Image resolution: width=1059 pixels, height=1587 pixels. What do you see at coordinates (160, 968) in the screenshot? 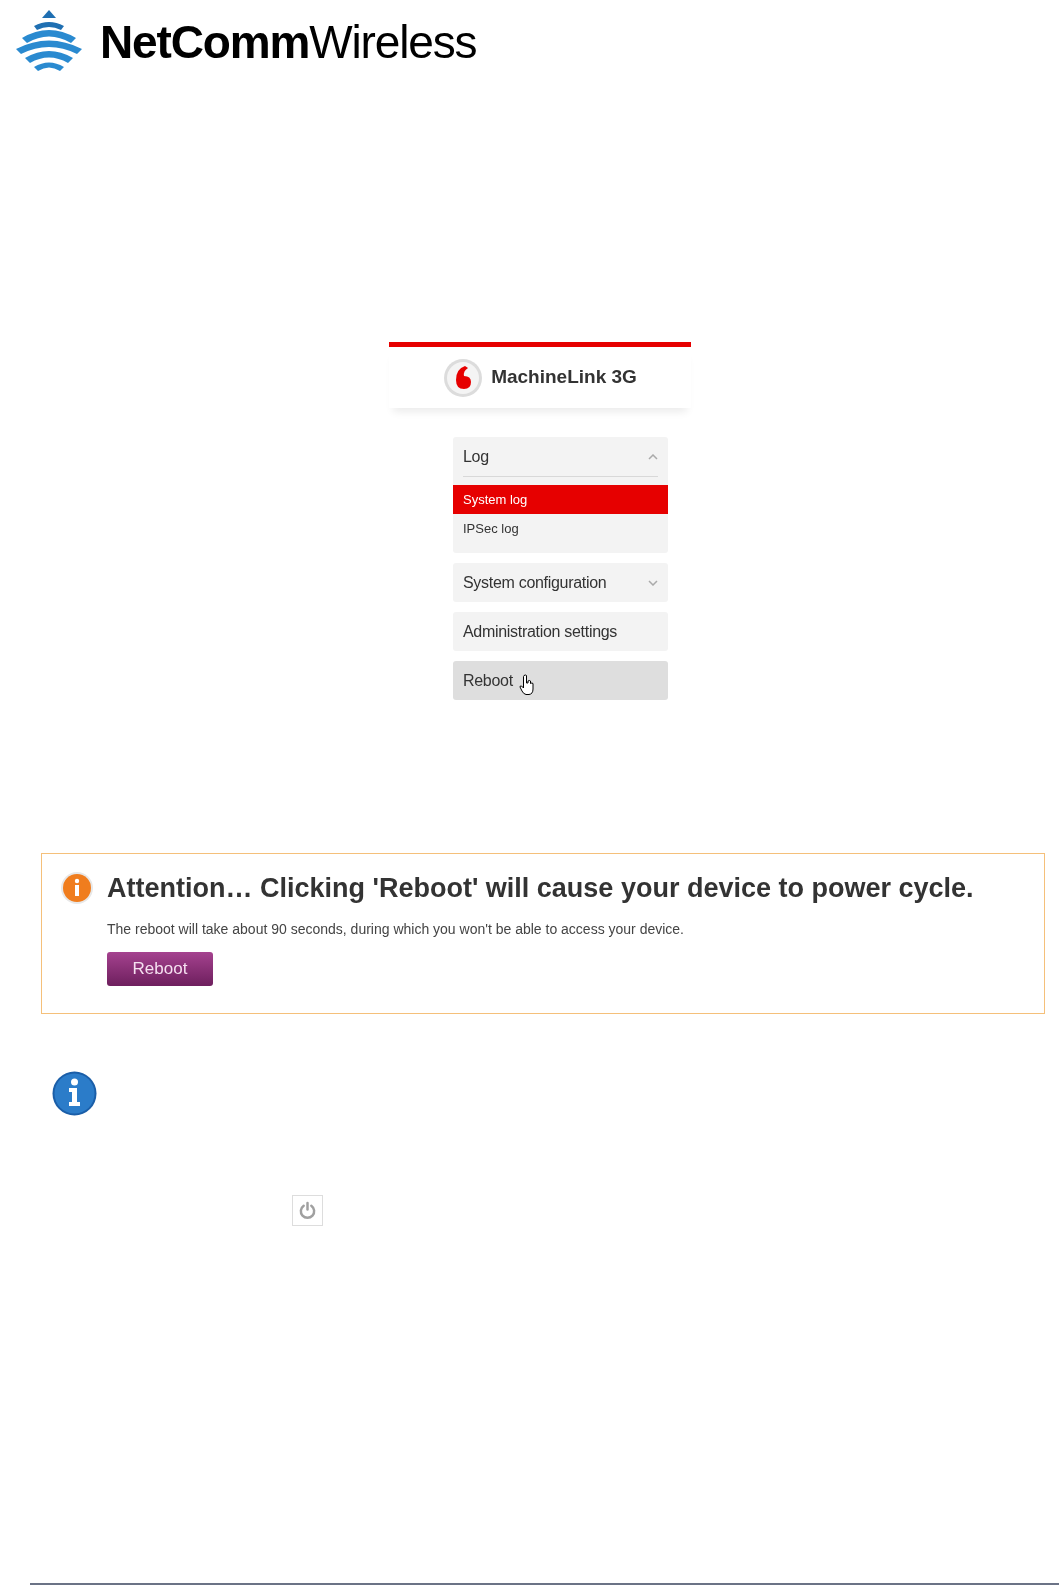
I see `reboot-button: Reboot` at bounding box center [160, 968].